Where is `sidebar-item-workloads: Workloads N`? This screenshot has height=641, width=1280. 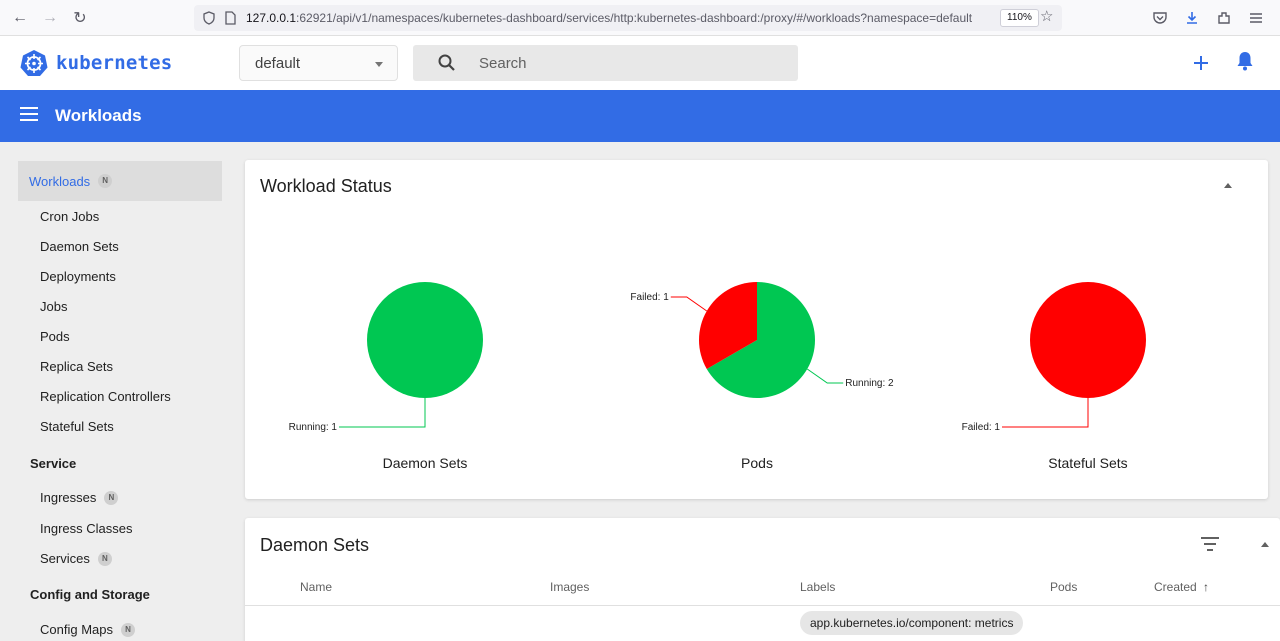 sidebar-item-workloads: Workloads N is located at coordinates (120, 181).